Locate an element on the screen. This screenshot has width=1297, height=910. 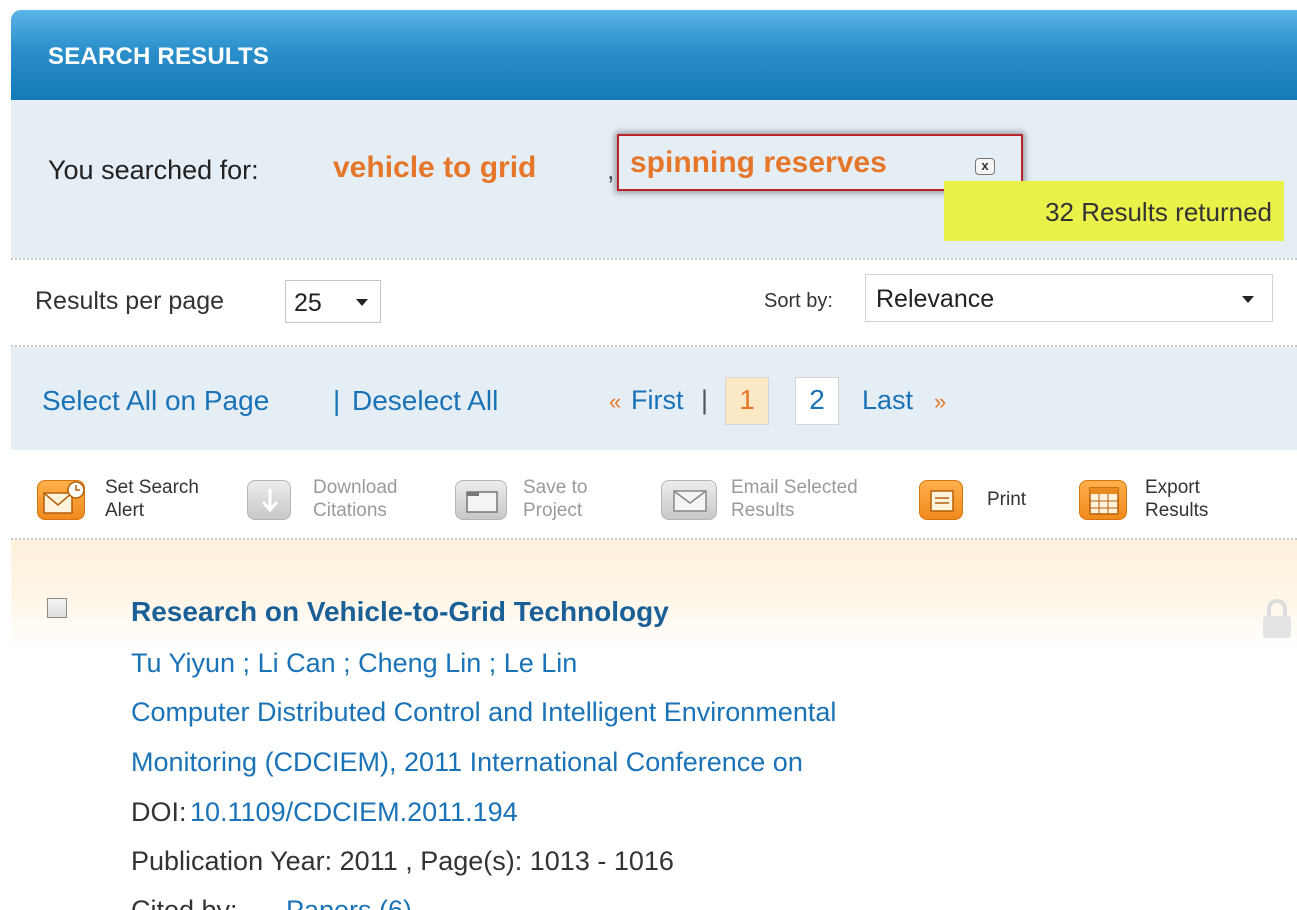
pager-first-link: First is located at coordinates (657, 400).